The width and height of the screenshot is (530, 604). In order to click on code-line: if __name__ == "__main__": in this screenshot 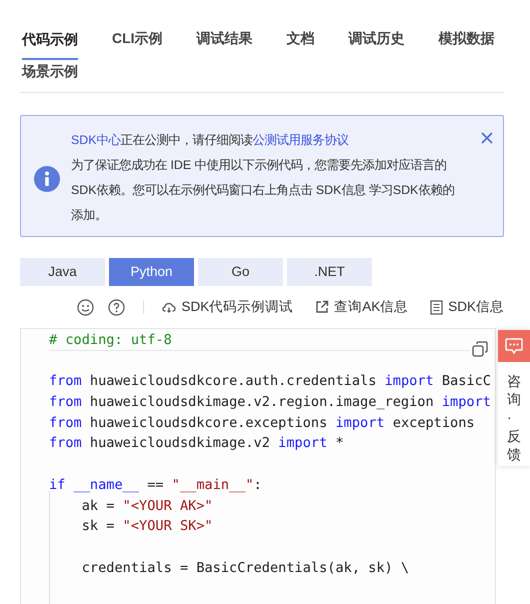, I will do `click(155, 485)`.